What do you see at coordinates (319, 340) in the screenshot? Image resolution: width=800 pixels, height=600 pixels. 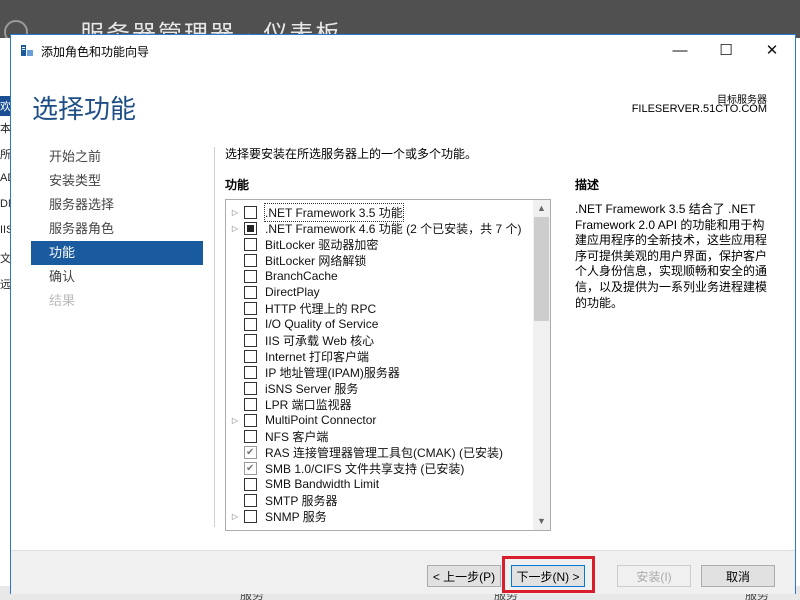 I see `feature-label: IIS 可承载 Web 核心` at bounding box center [319, 340].